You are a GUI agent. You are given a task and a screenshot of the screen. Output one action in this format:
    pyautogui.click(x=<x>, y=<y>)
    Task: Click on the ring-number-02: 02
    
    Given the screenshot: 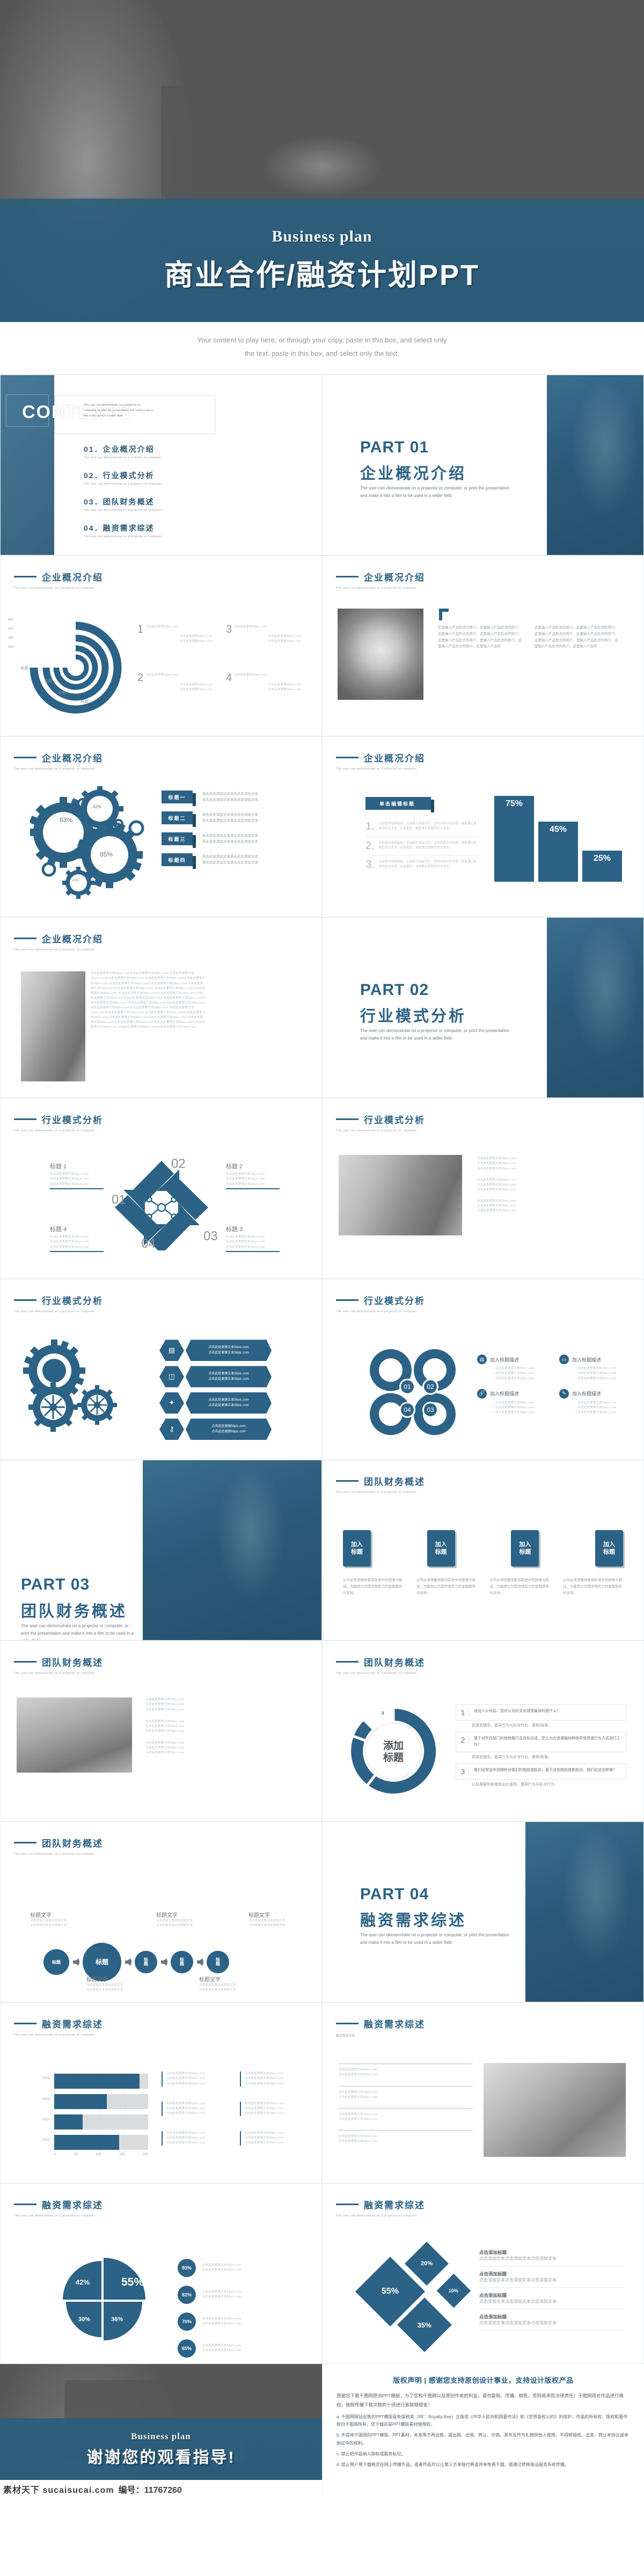 What is the action you would take?
    pyautogui.click(x=430, y=1387)
    